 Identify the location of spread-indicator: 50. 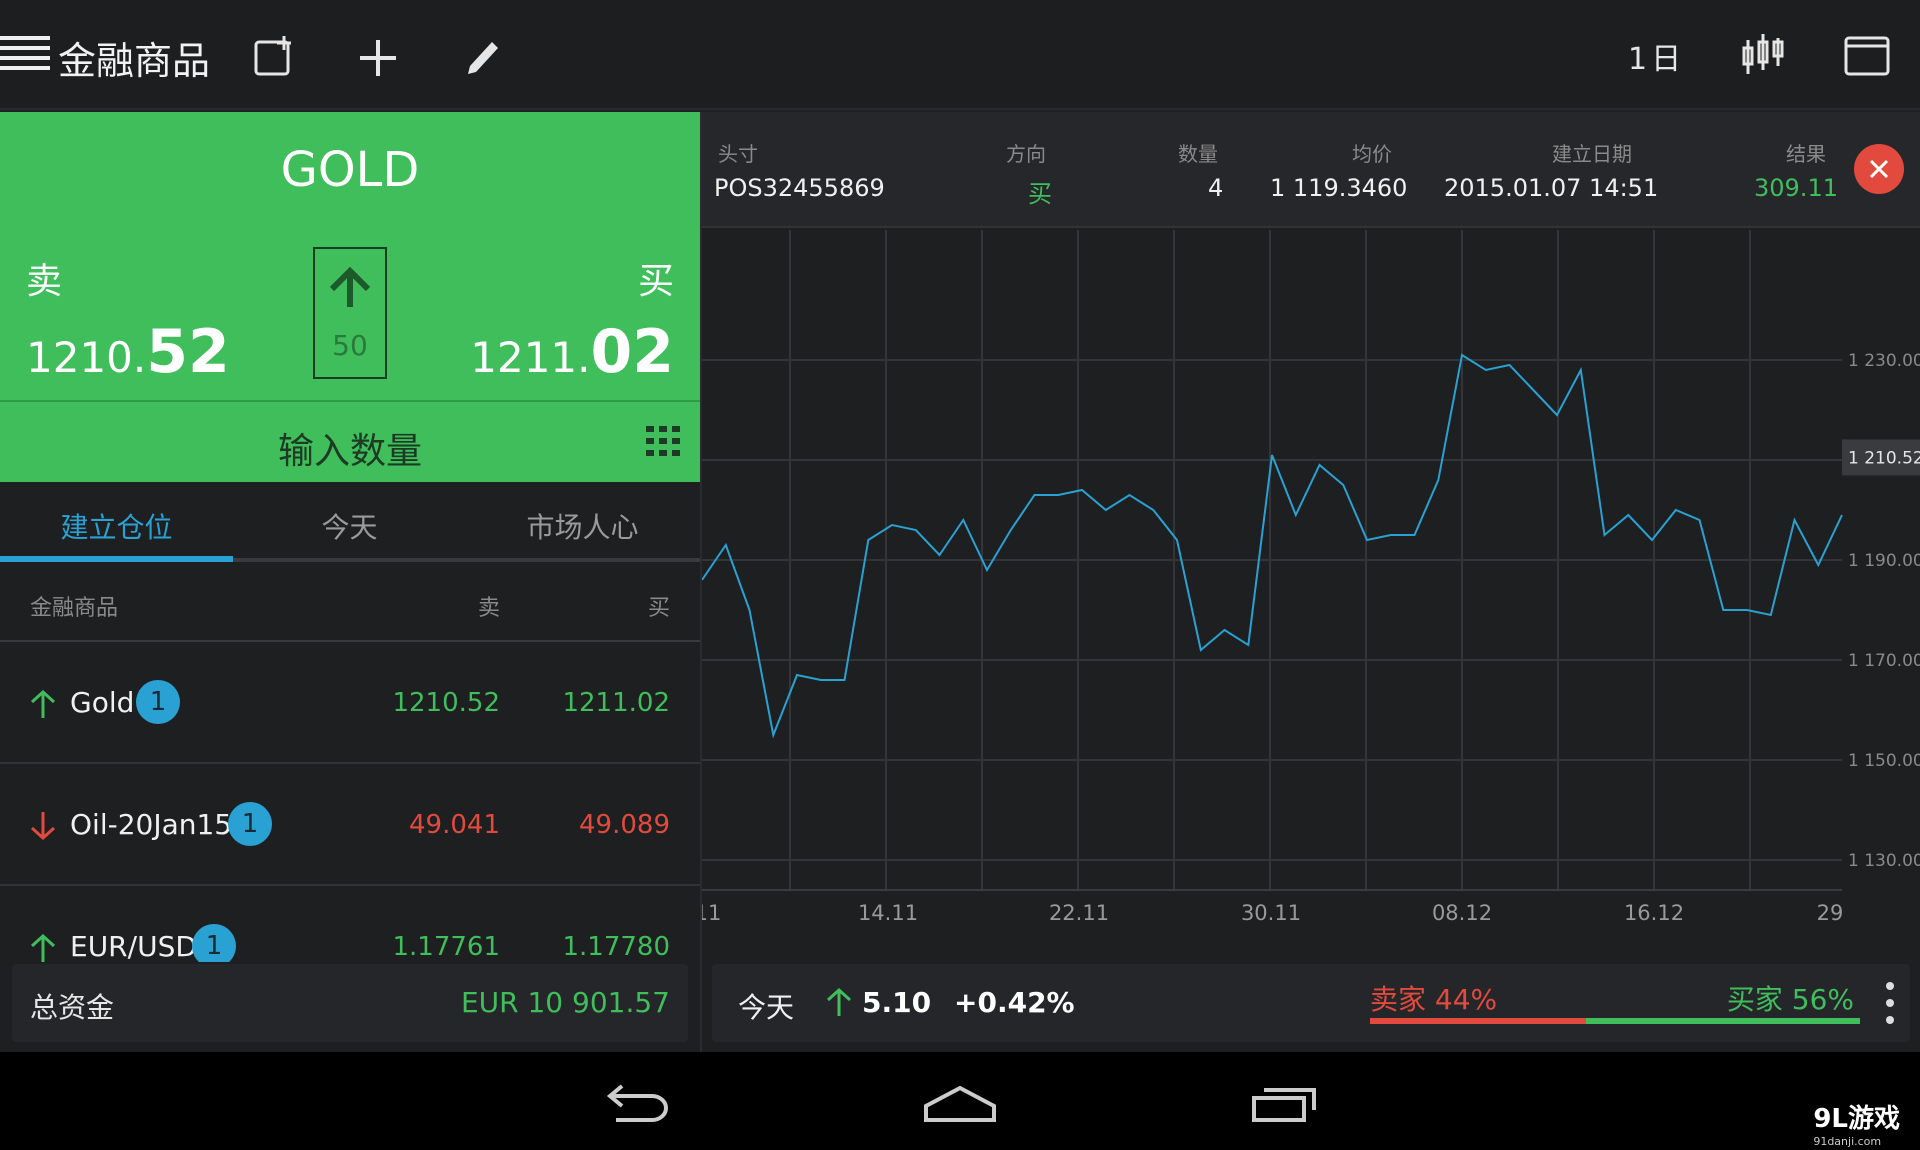
(350, 313).